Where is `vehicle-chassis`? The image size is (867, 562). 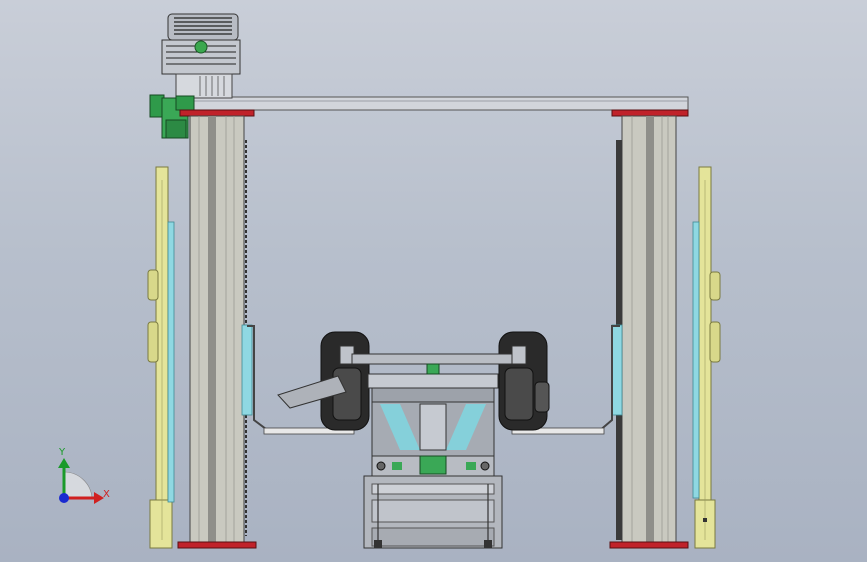 vehicle-chassis is located at coordinates (413, 404).